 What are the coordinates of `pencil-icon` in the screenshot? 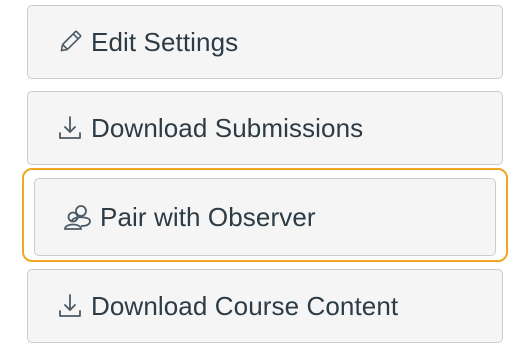 It's located at (70, 42).